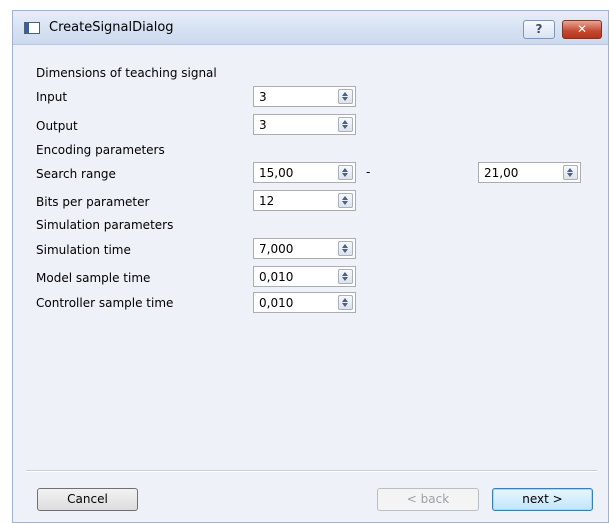 The width and height of the screenshot is (609, 523). What do you see at coordinates (263, 125) in the screenshot?
I see `output-value: 3` at bounding box center [263, 125].